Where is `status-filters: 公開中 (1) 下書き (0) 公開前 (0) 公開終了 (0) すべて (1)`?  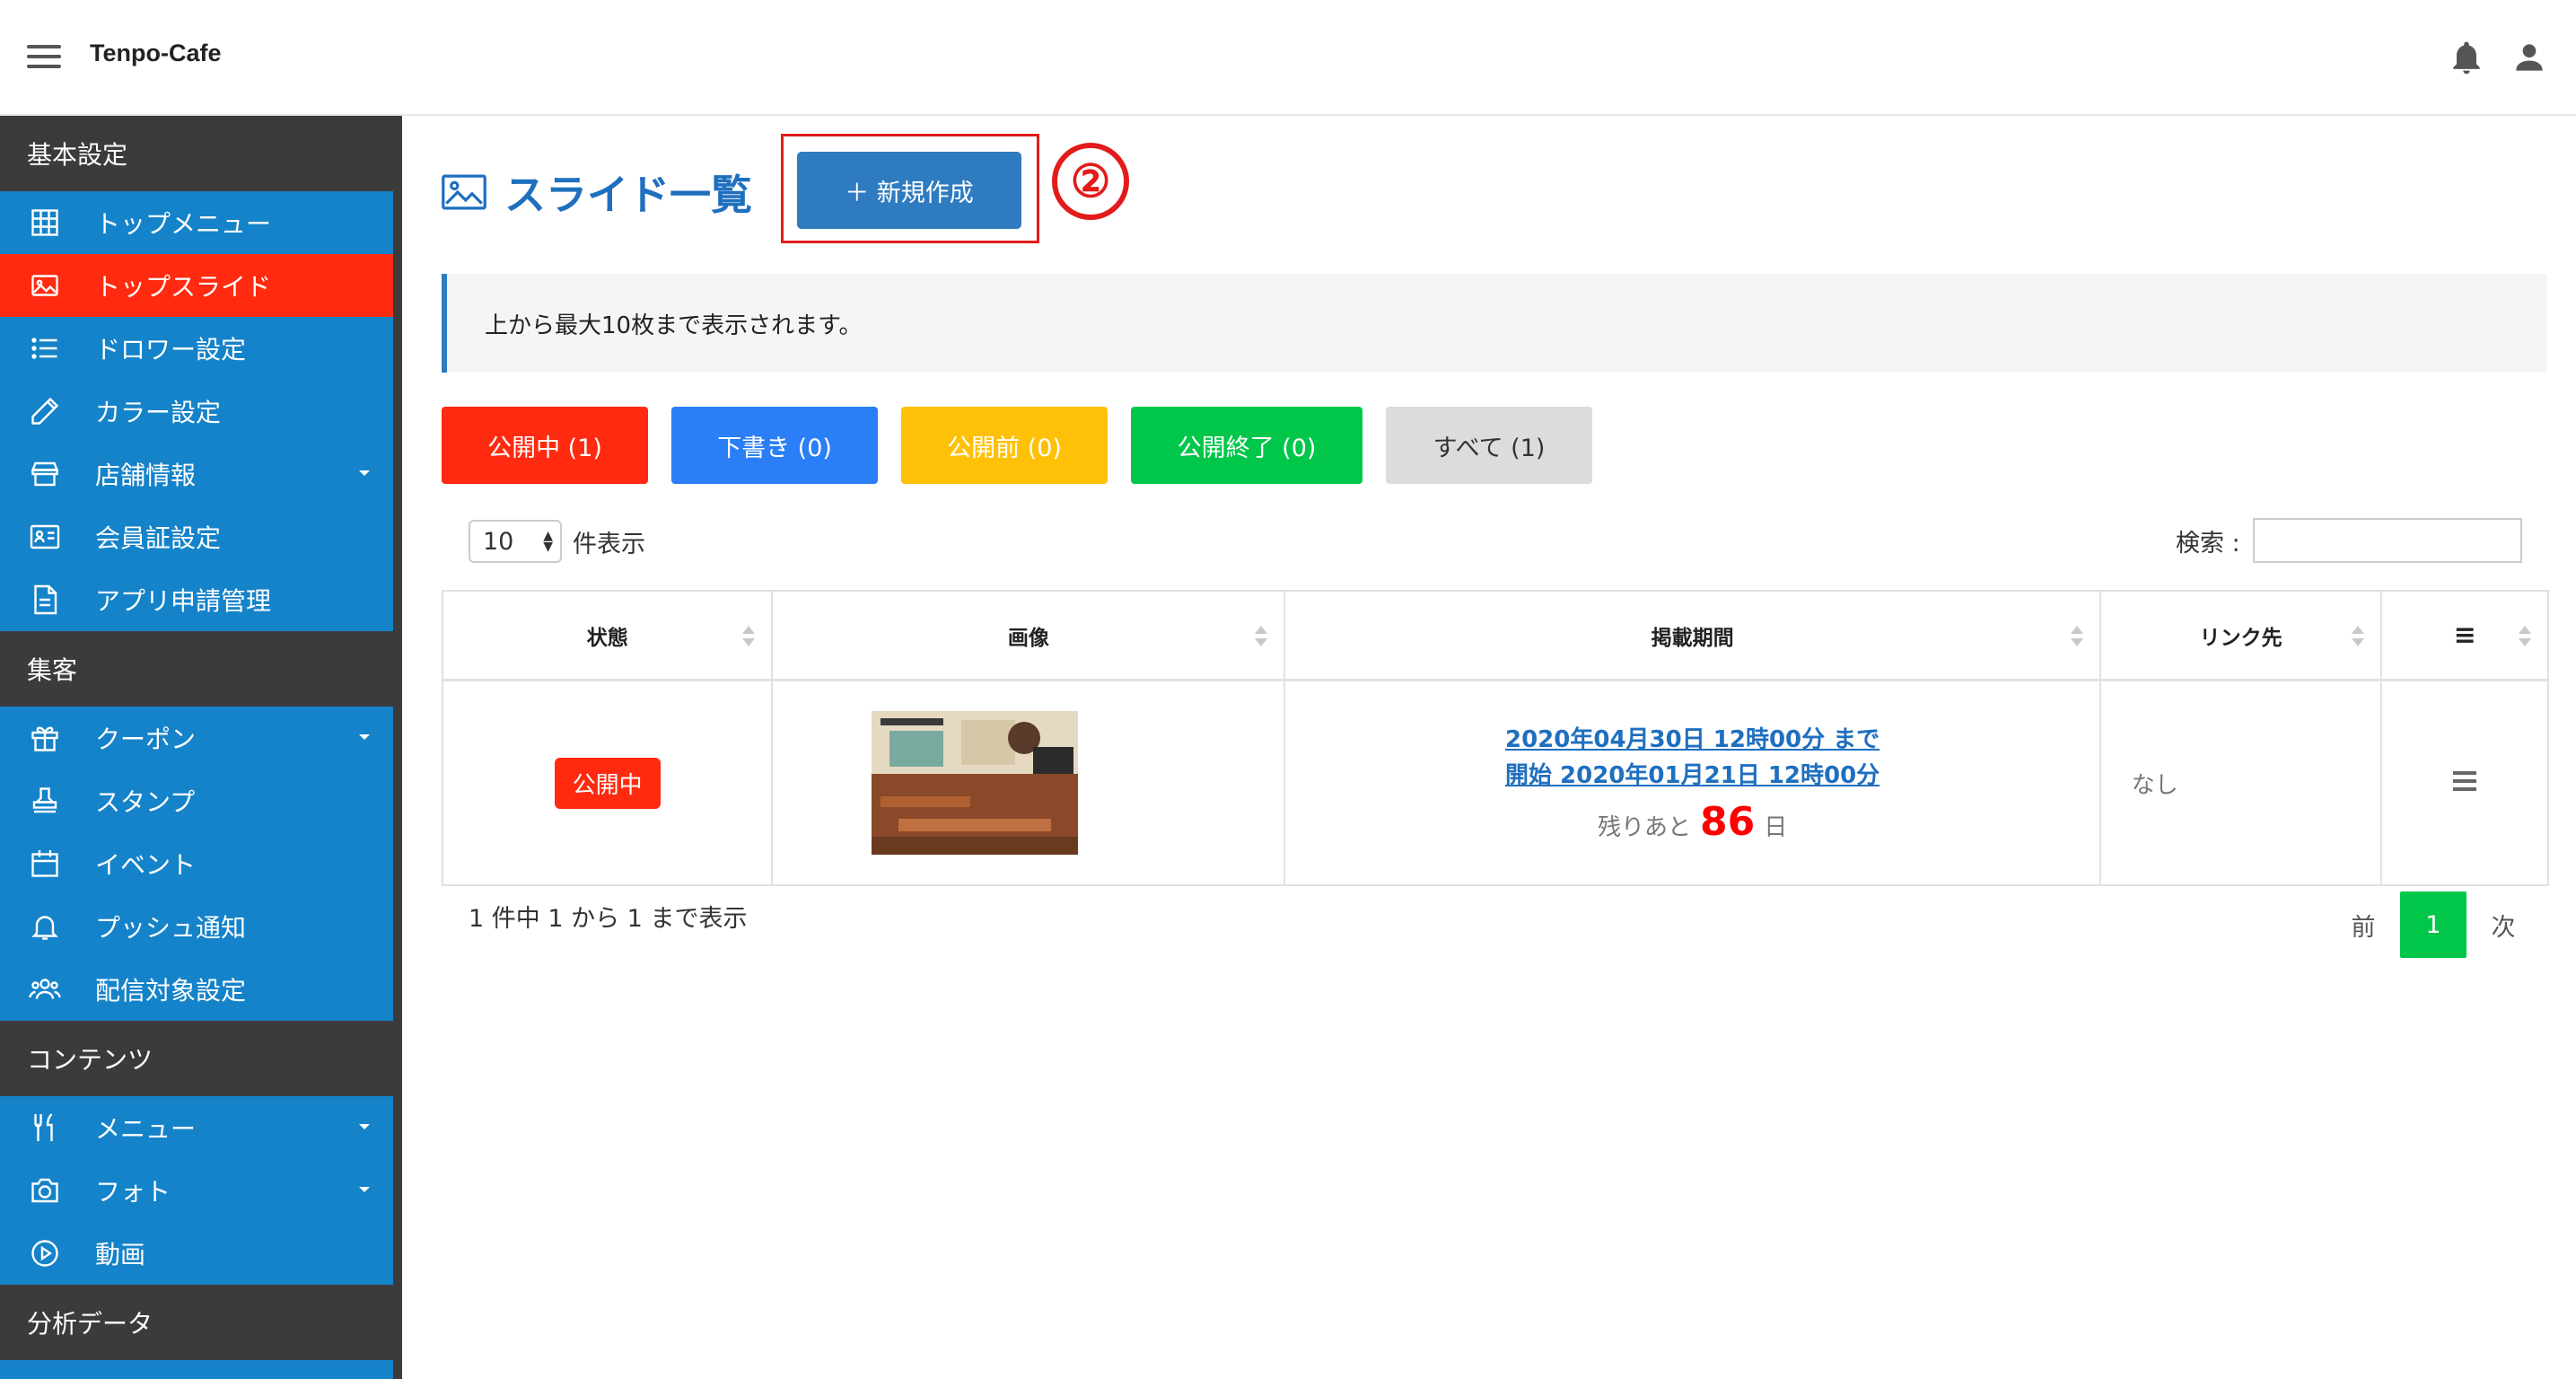
status-filters: 公開中 (1) 下書き (0) 公開前 (0) 公開終了 (0) すべて (1) is located at coordinates (1029, 445).